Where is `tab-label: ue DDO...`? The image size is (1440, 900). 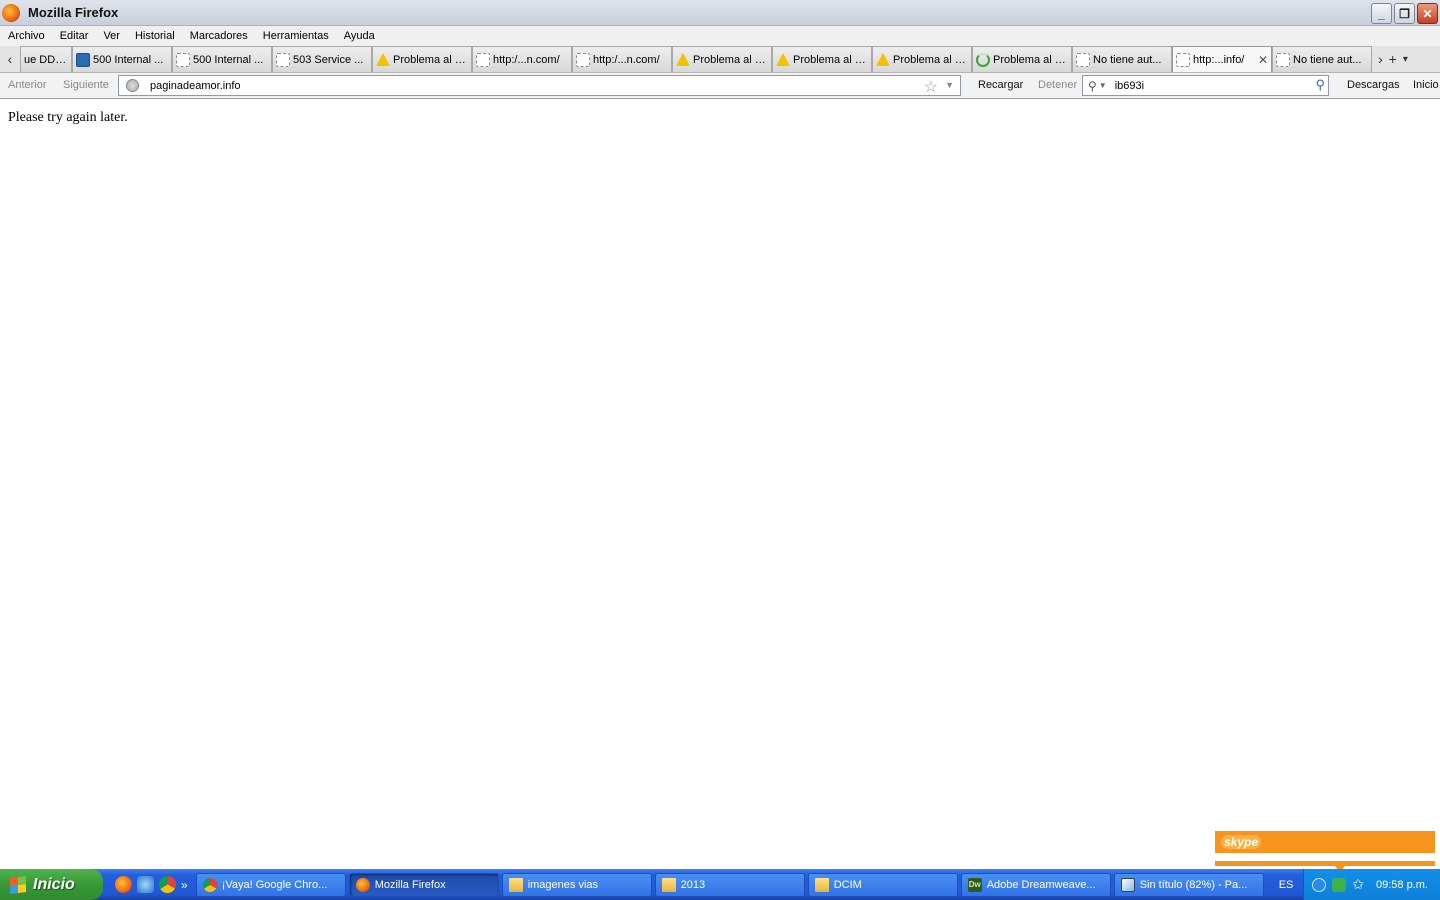 tab-label: ue DDO... is located at coordinates (46, 59).